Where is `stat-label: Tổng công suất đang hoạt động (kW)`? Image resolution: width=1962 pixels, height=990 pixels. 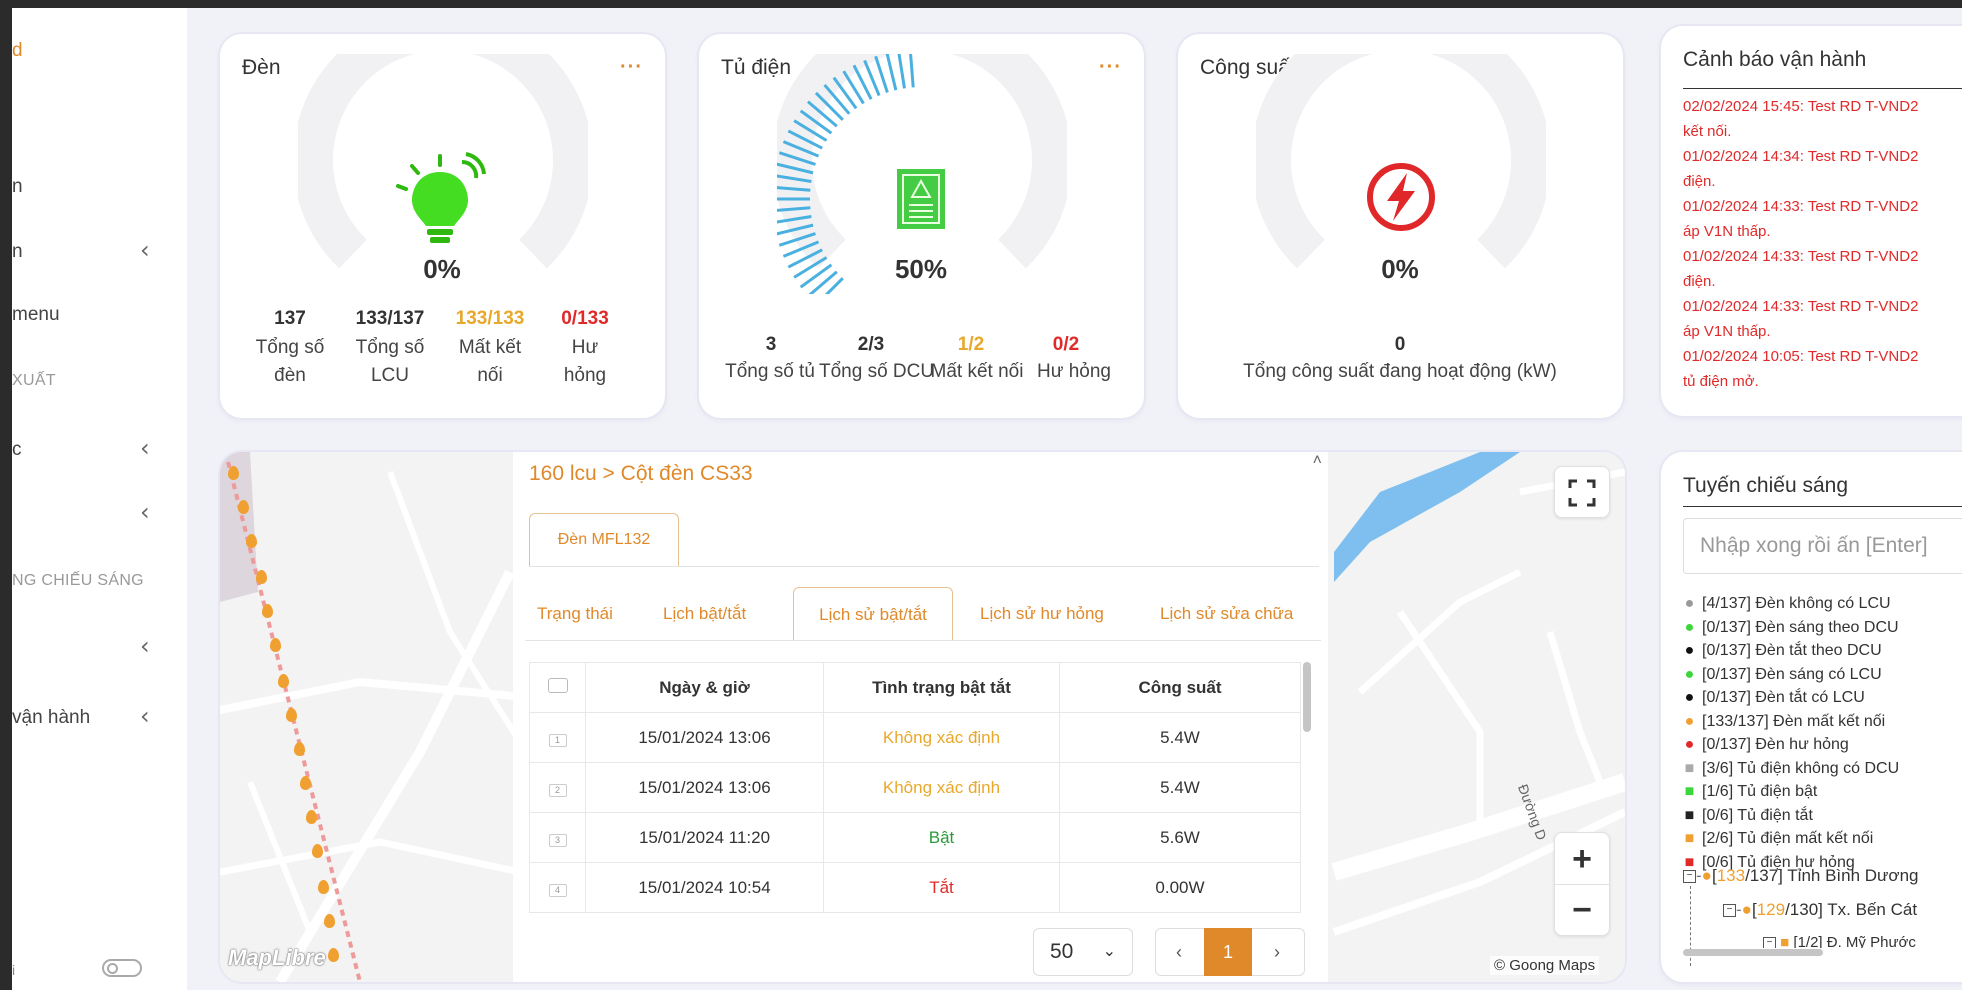 stat-label: Tổng công suất đang hoạt động (kW) is located at coordinates (1400, 371).